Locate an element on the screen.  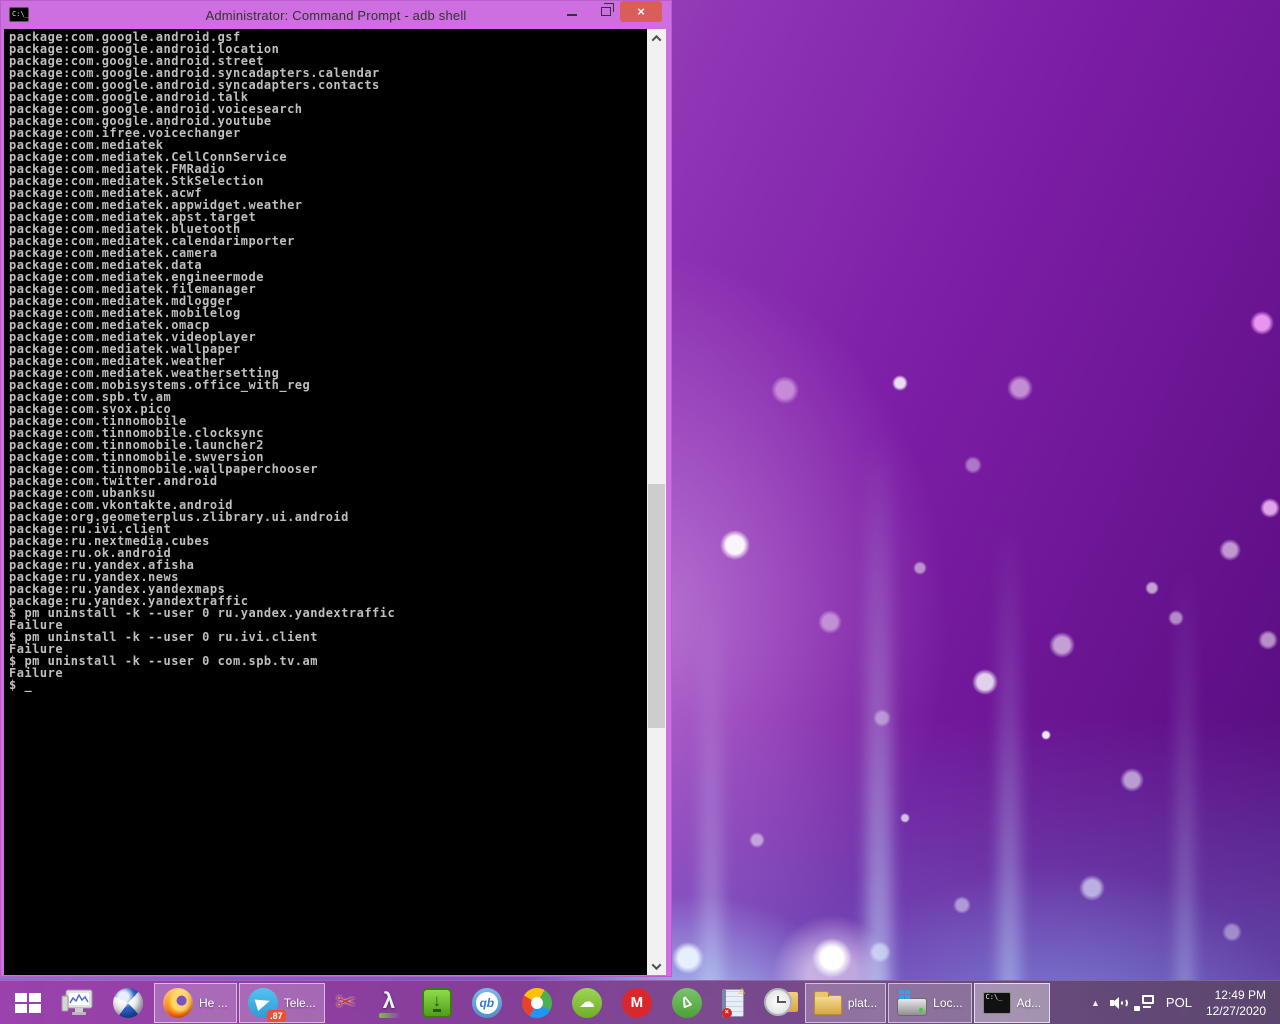
taskbar-item-lambda-app: λ is located at coordinates (389, 1003).